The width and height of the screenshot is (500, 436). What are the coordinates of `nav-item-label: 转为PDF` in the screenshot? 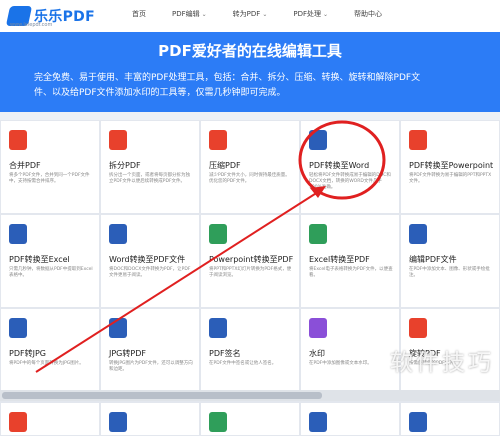 It's located at (246, 14).